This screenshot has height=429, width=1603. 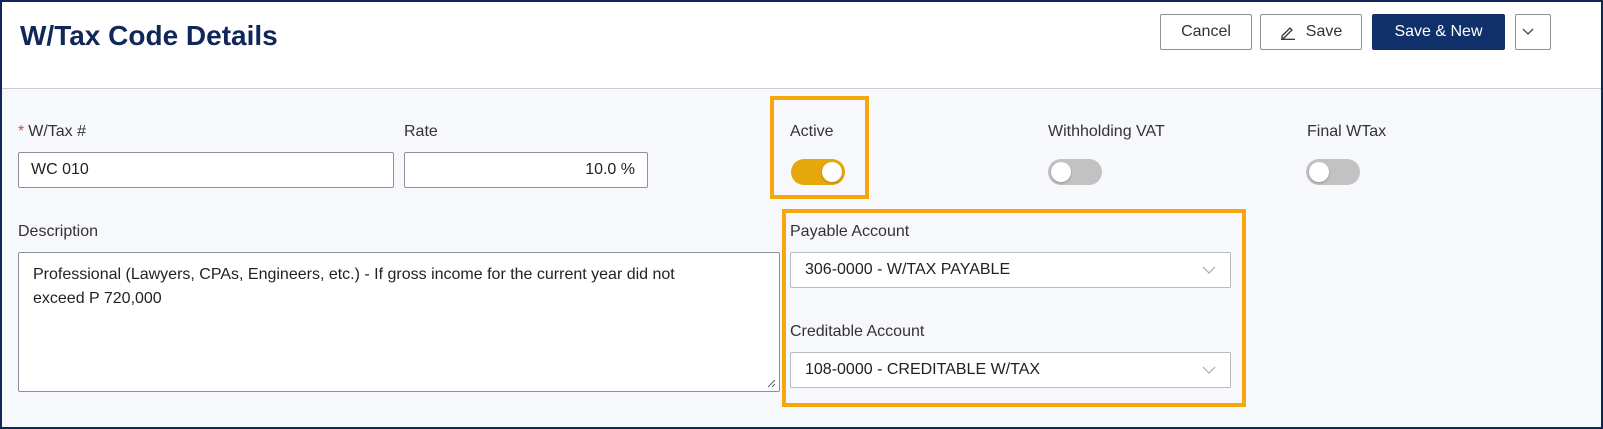 What do you see at coordinates (1333, 172) in the screenshot?
I see `final-wtax-toggle` at bounding box center [1333, 172].